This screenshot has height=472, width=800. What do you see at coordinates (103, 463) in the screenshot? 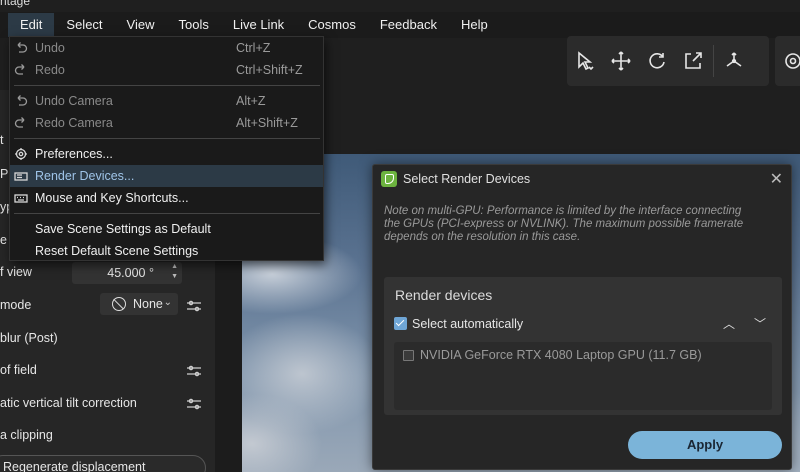
I see `regenerate-displacement-button: Regenerate displacement` at bounding box center [103, 463].